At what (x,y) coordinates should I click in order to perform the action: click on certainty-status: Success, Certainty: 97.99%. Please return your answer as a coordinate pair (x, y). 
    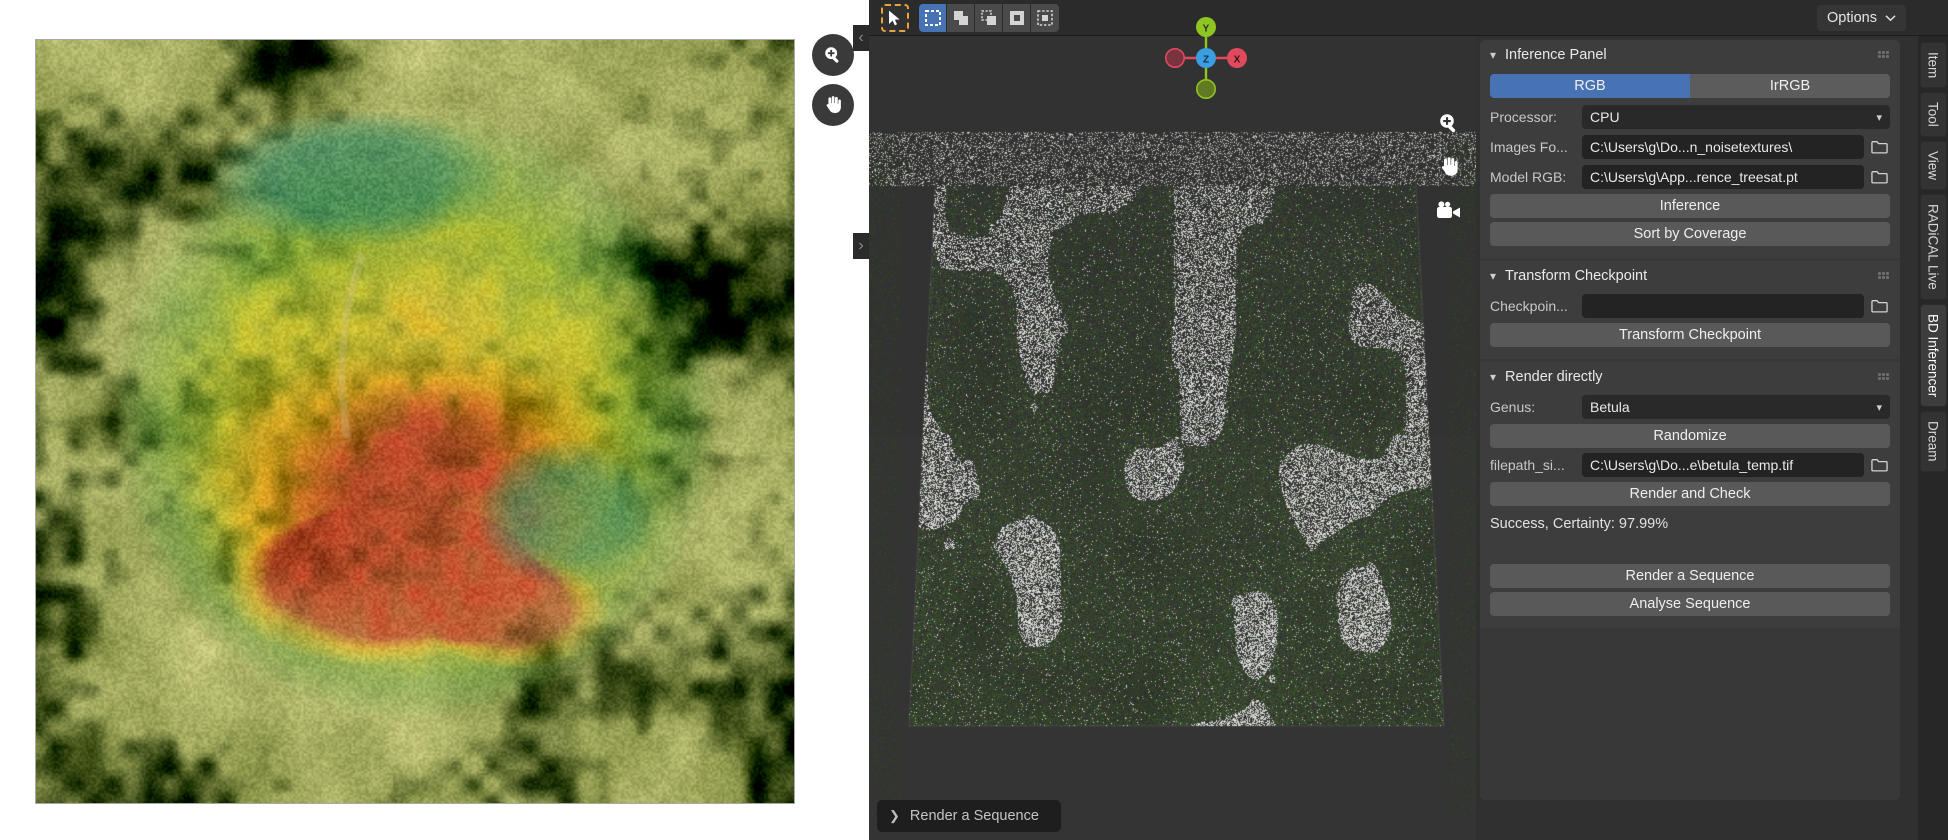
    Looking at the image, I should click on (1579, 524).